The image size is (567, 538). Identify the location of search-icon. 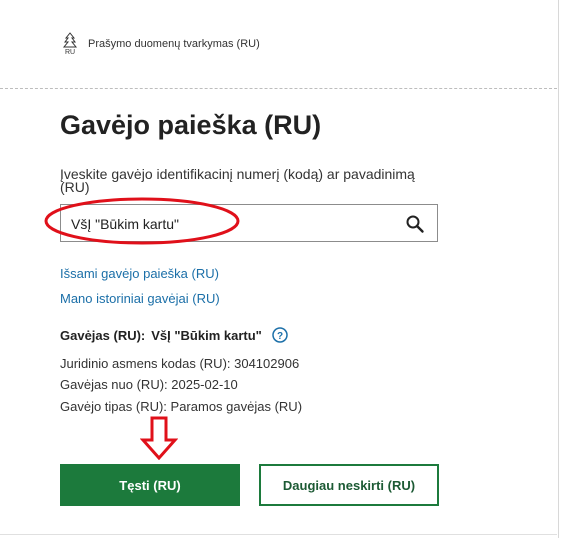
(415, 224).